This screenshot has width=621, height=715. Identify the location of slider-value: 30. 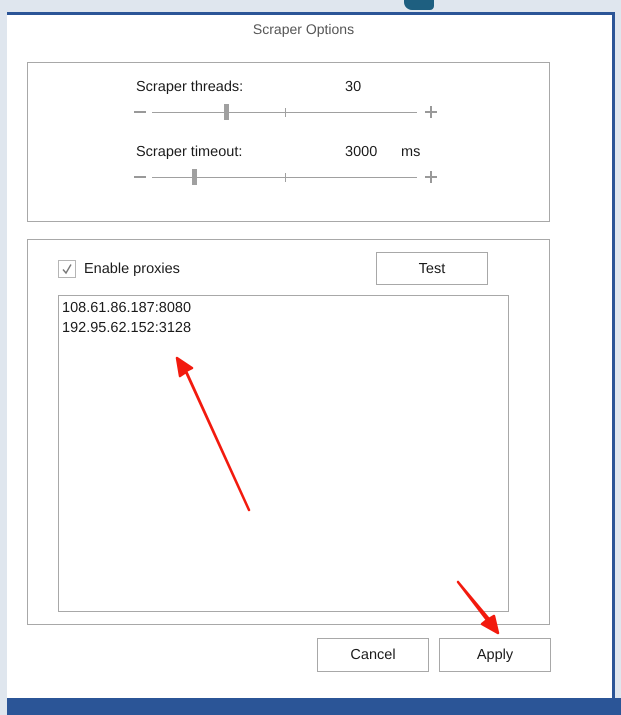
(353, 87).